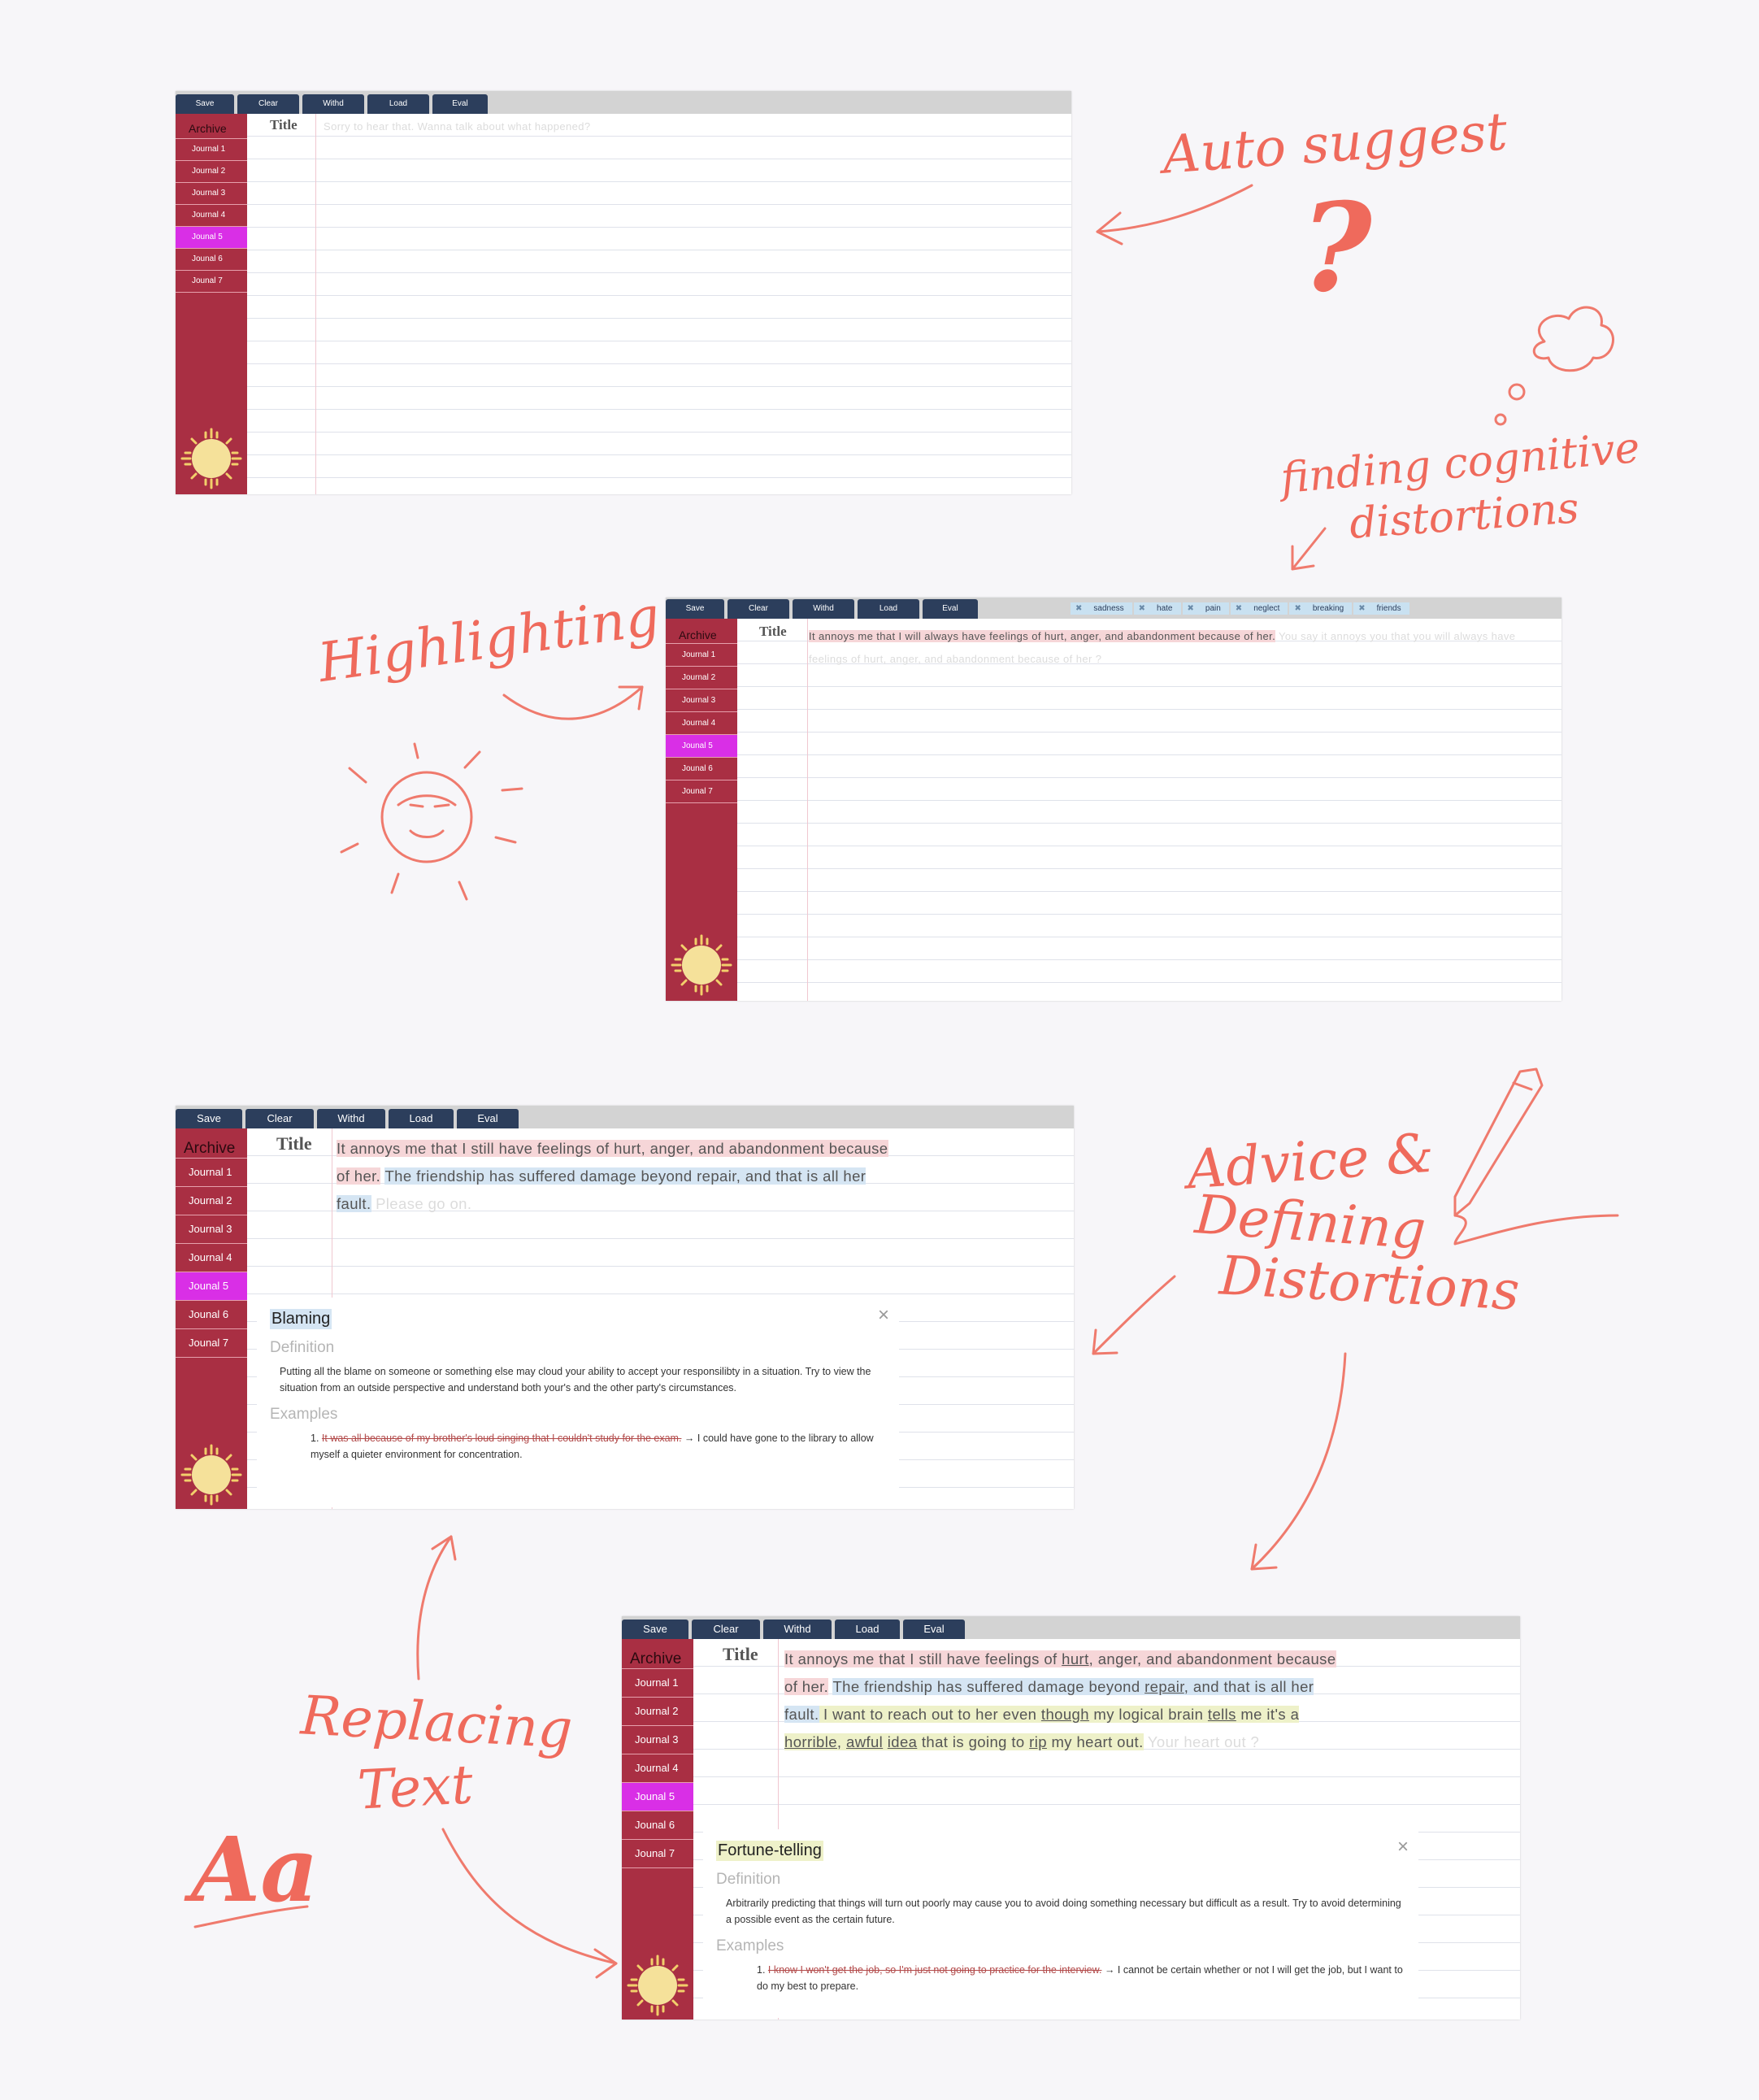  Describe the element at coordinates (1337, 248) in the screenshot. I see `annotation-question-mark: ?` at that location.